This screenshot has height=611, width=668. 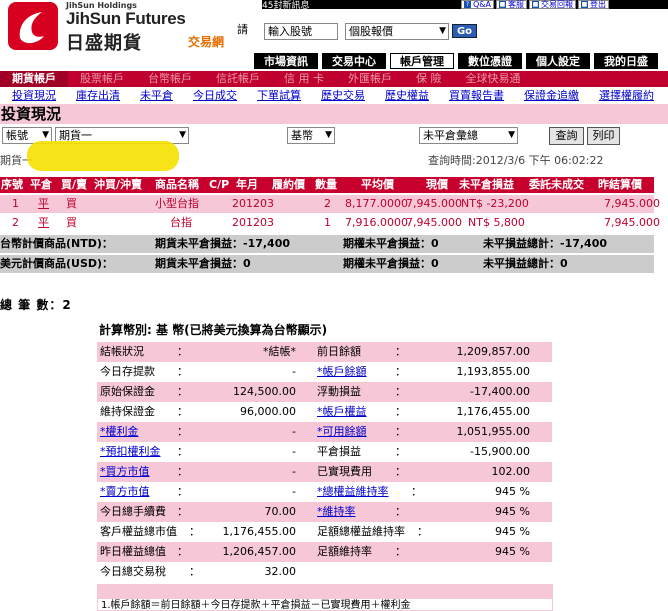 I want to click on query-button: 查詢, so click(x=566, y=136).